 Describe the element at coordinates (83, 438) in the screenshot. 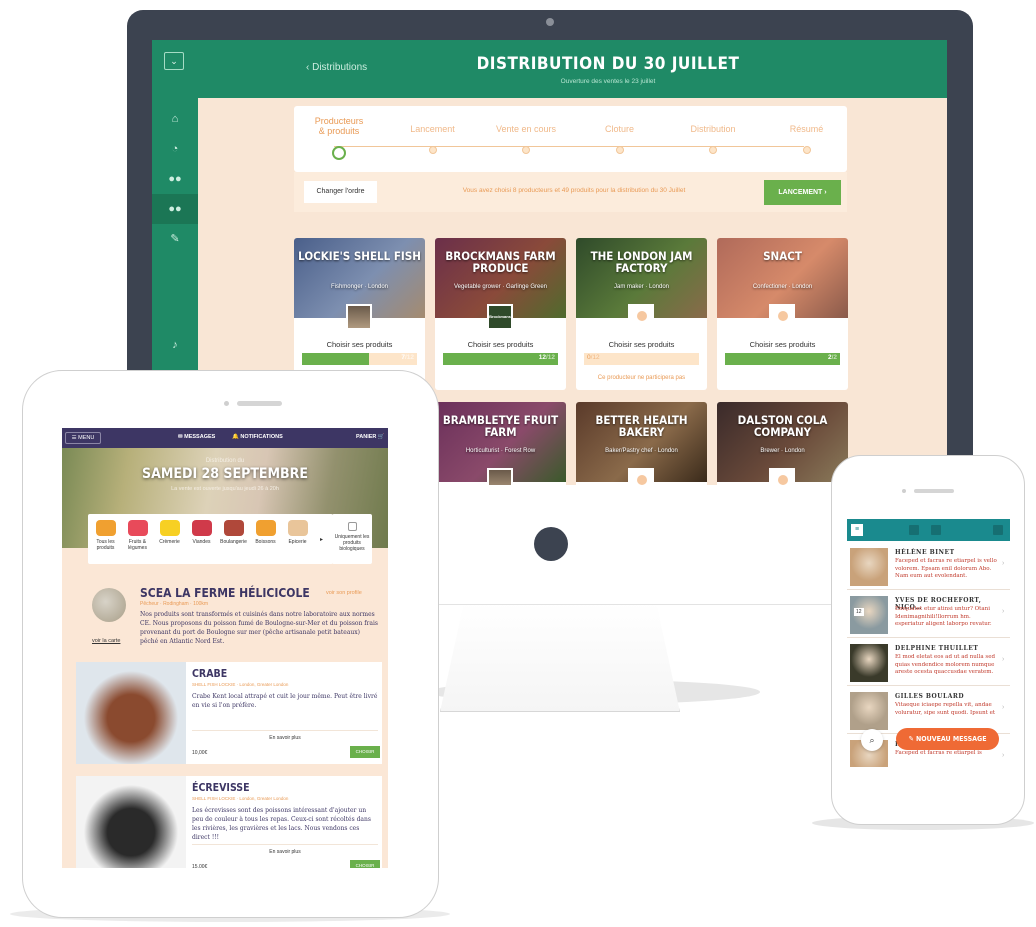

I see `menu-button: ☰ MENU` at that location.